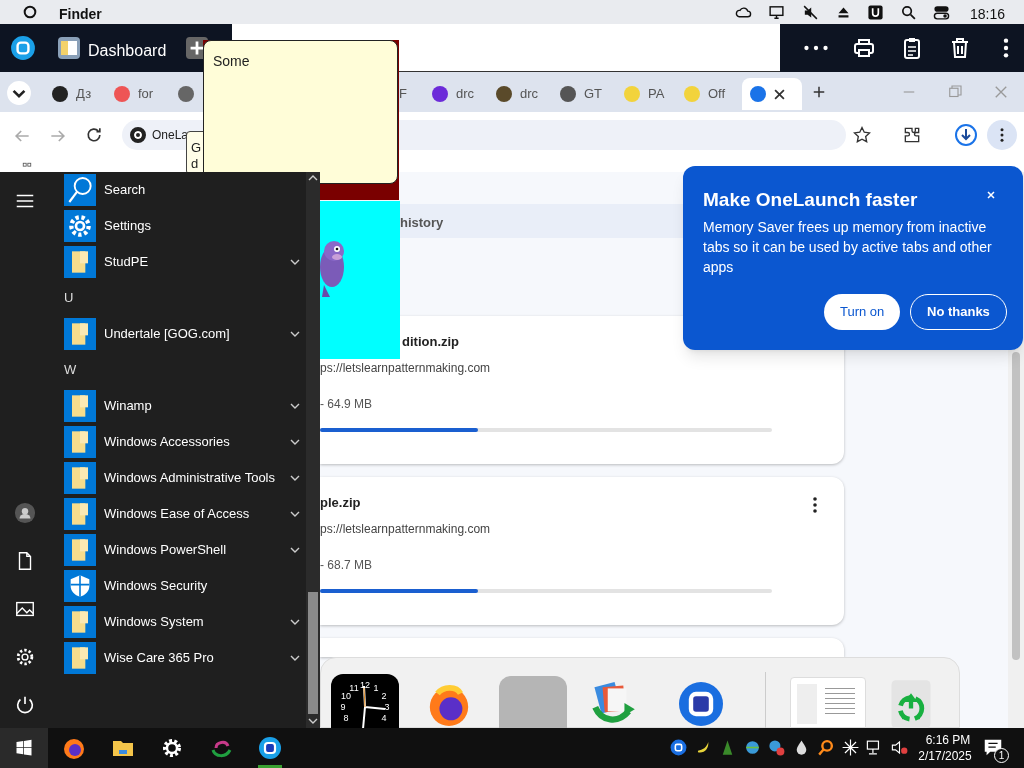 The image size is (1024, 768). I want to click on browser-tab, so click(772, 94).